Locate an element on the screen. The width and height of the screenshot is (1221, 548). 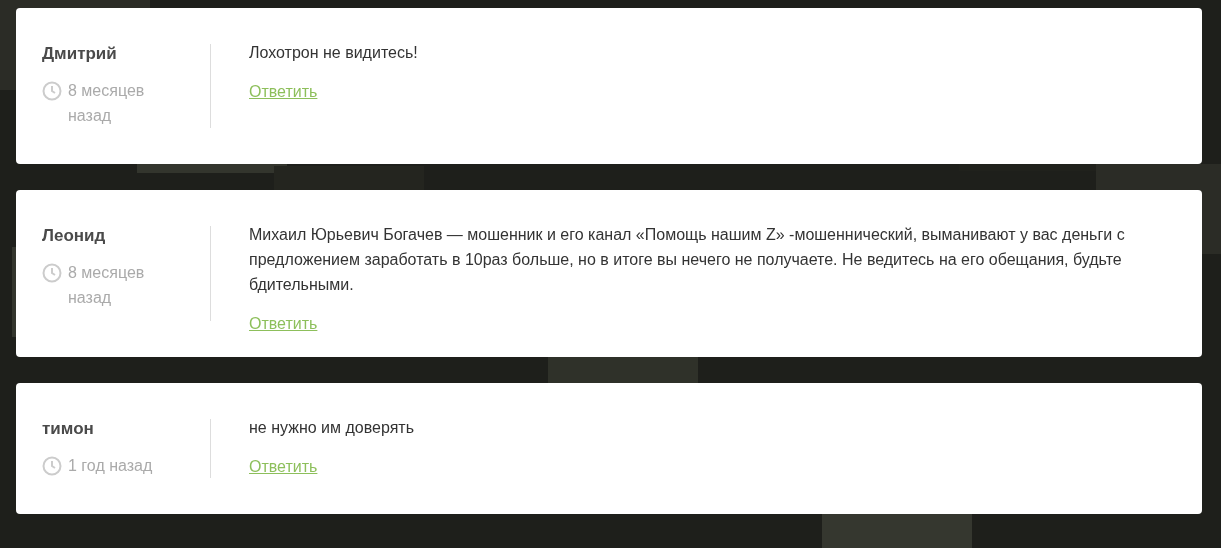
comment-text: Лохотрон не видитесь! is located at coordinates (334, 53).